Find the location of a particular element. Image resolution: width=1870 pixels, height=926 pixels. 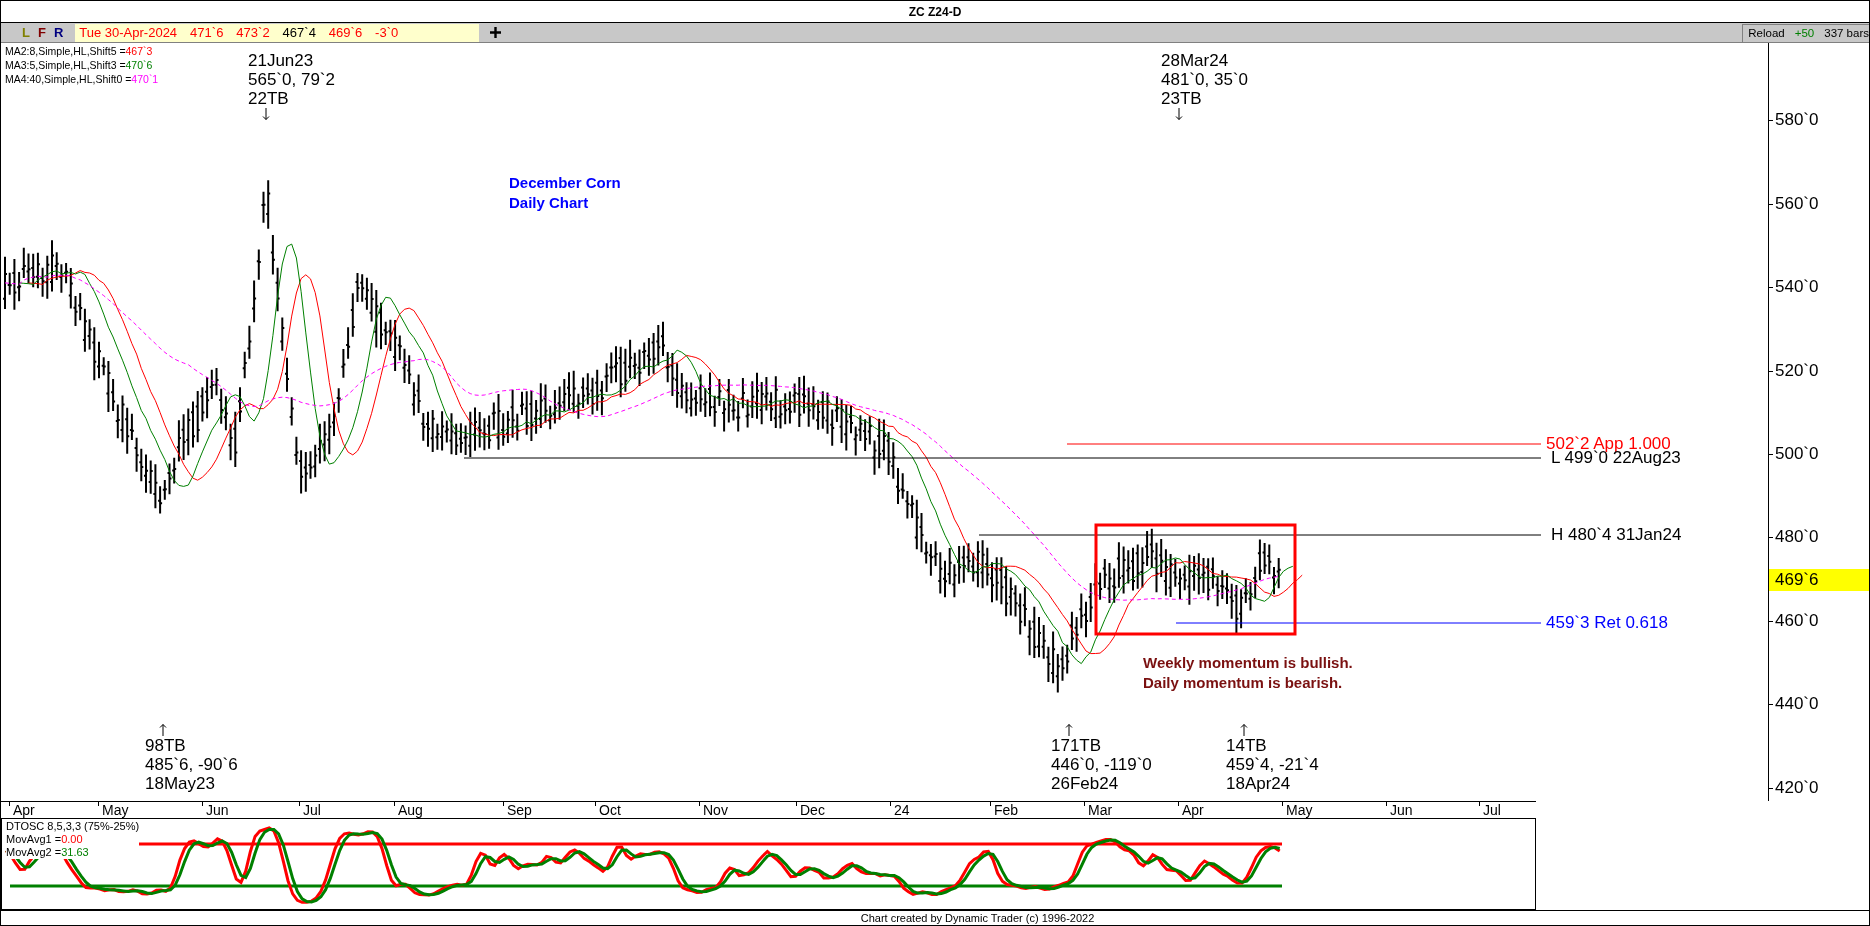

month-label: Oct is located at coordinates (610, 810).